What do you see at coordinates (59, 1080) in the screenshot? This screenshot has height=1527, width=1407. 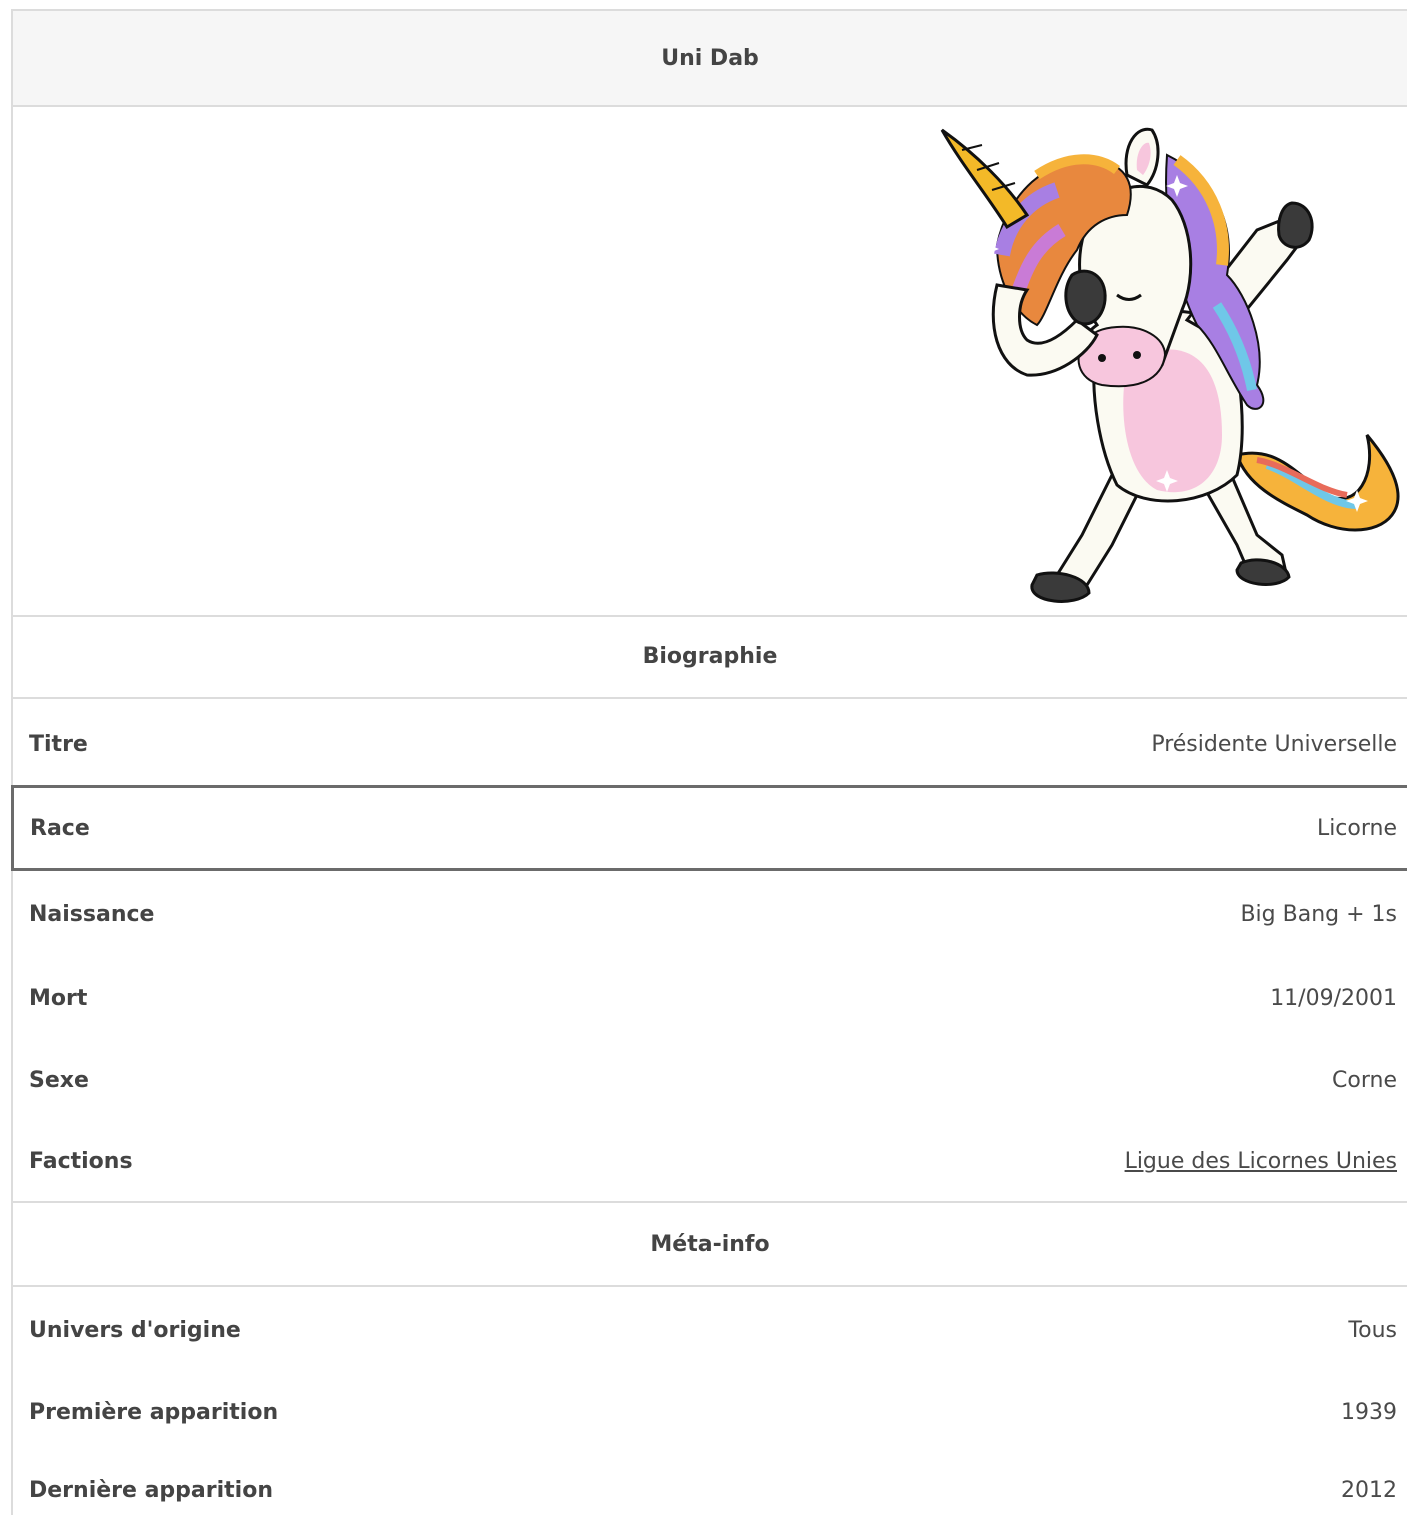 I see `row-label: Sexe` at bounding box center [59, 1080].